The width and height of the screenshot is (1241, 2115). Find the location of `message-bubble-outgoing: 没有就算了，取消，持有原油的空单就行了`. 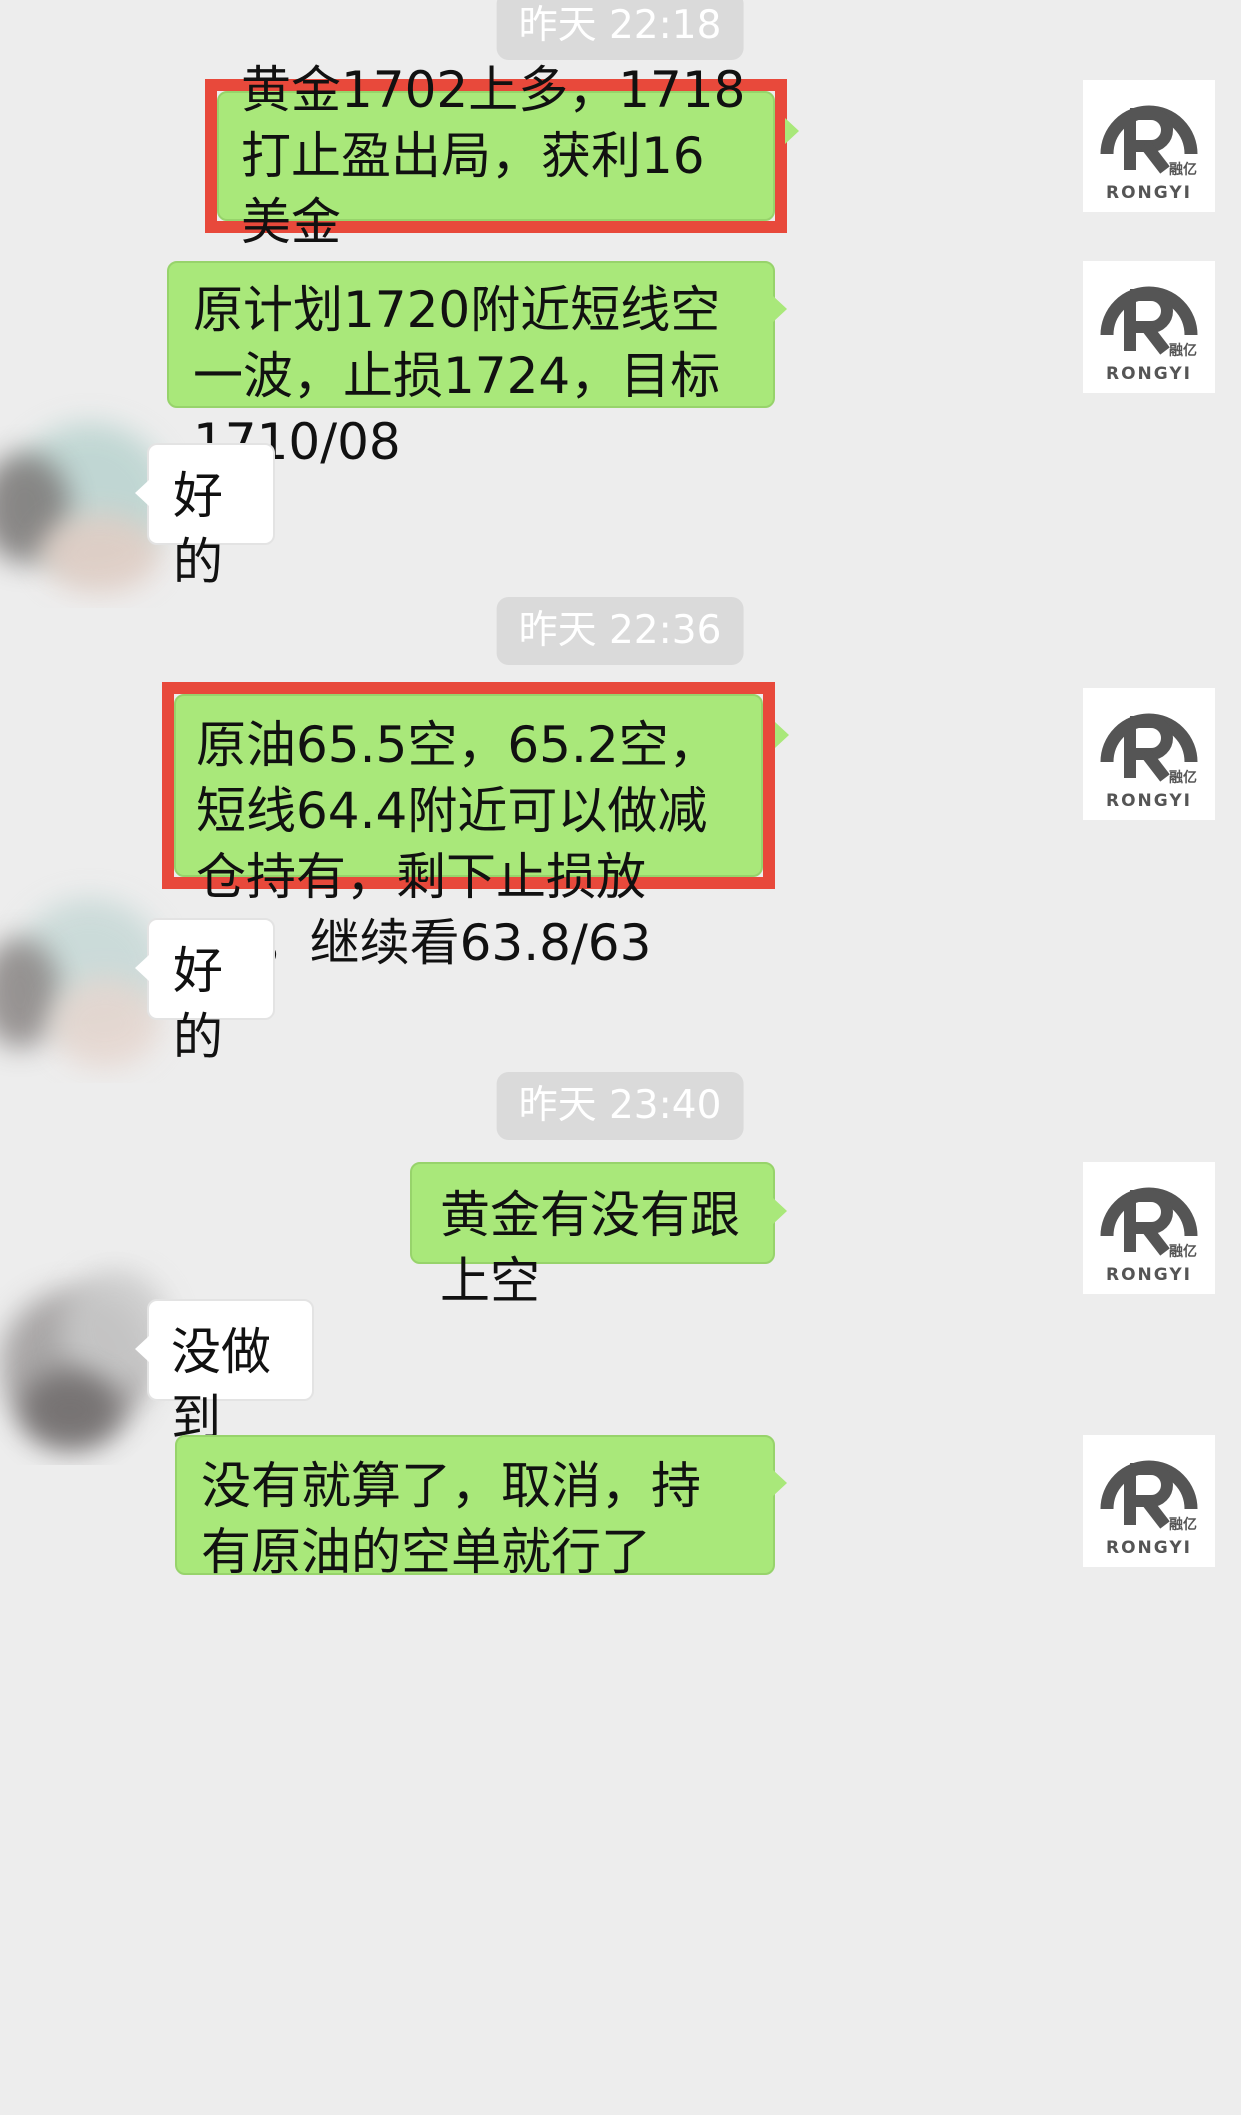

message-bubble-outgoing: 没有就算了，取消，持有原油的空单就行了 is located at coordinates (475, 1508).